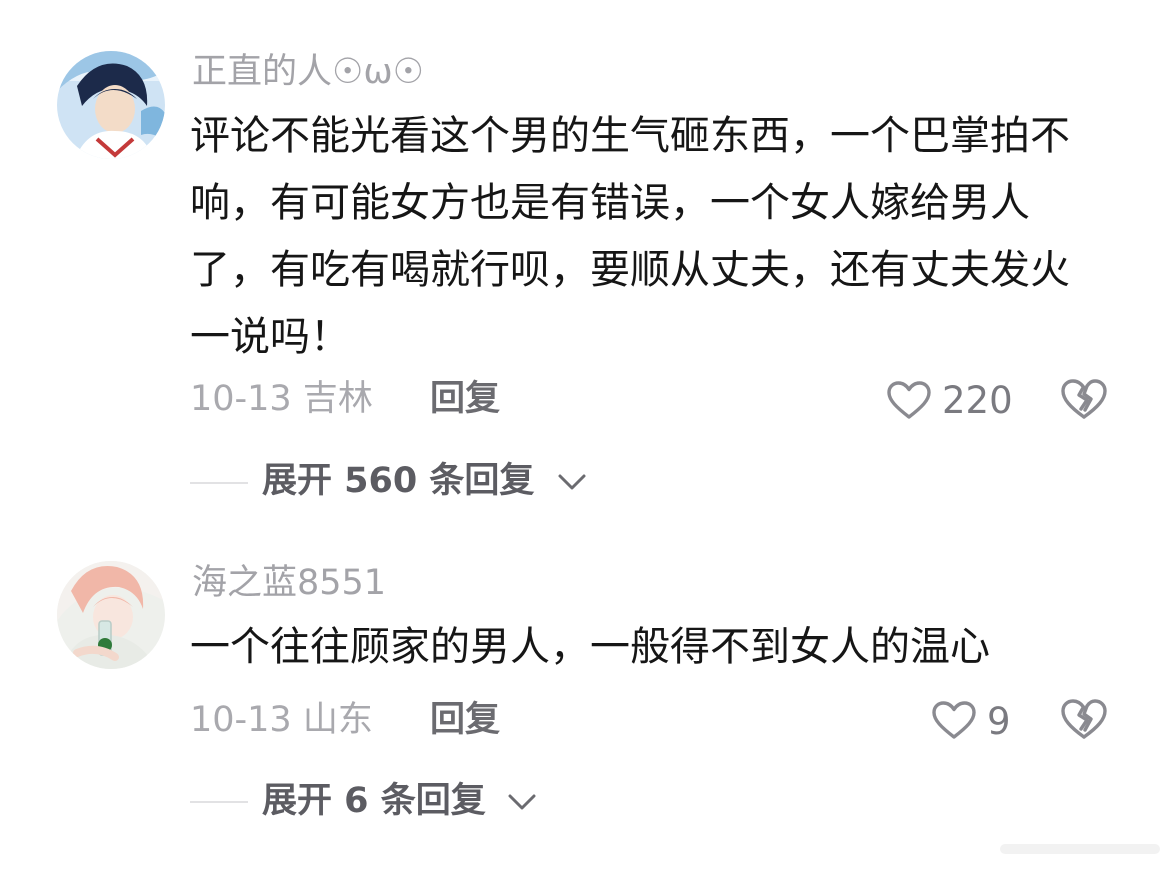 The height and width of the screenshot is (871, 1170). I want to click on expand-replies-button: 展开 6 条回复, so click(374, 801).